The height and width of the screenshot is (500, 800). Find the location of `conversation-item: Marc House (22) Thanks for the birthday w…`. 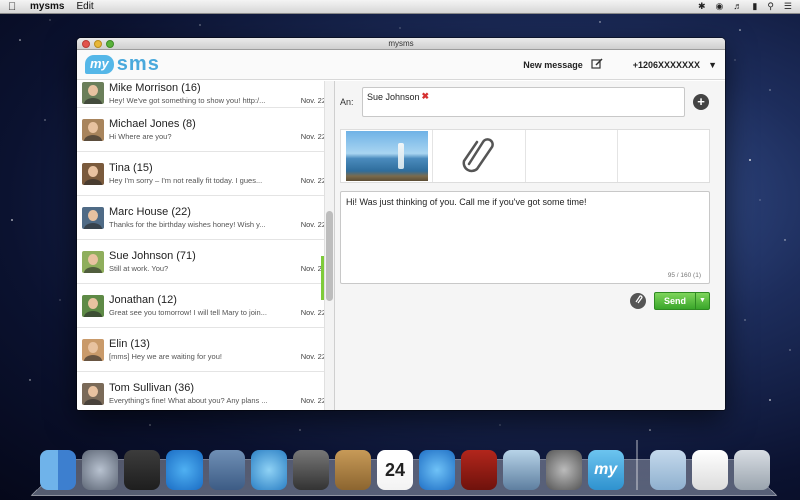

conversation-item: Marc House (22) Thanks for the birthday w… is located at coordinates (205, 218).